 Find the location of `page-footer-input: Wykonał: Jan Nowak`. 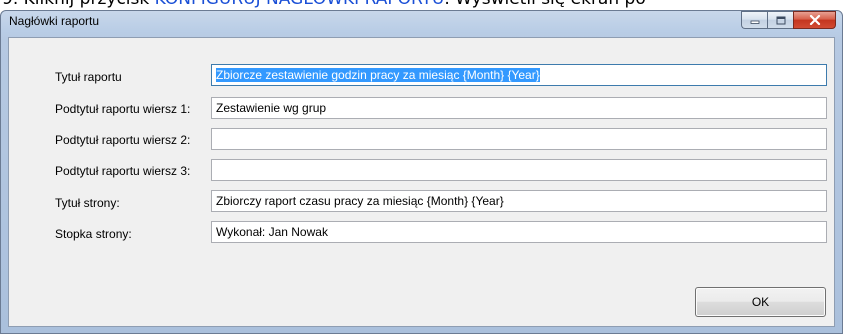

page-footer-input: Wykonał: Jan Nowak is located at coordinates (519, 232).